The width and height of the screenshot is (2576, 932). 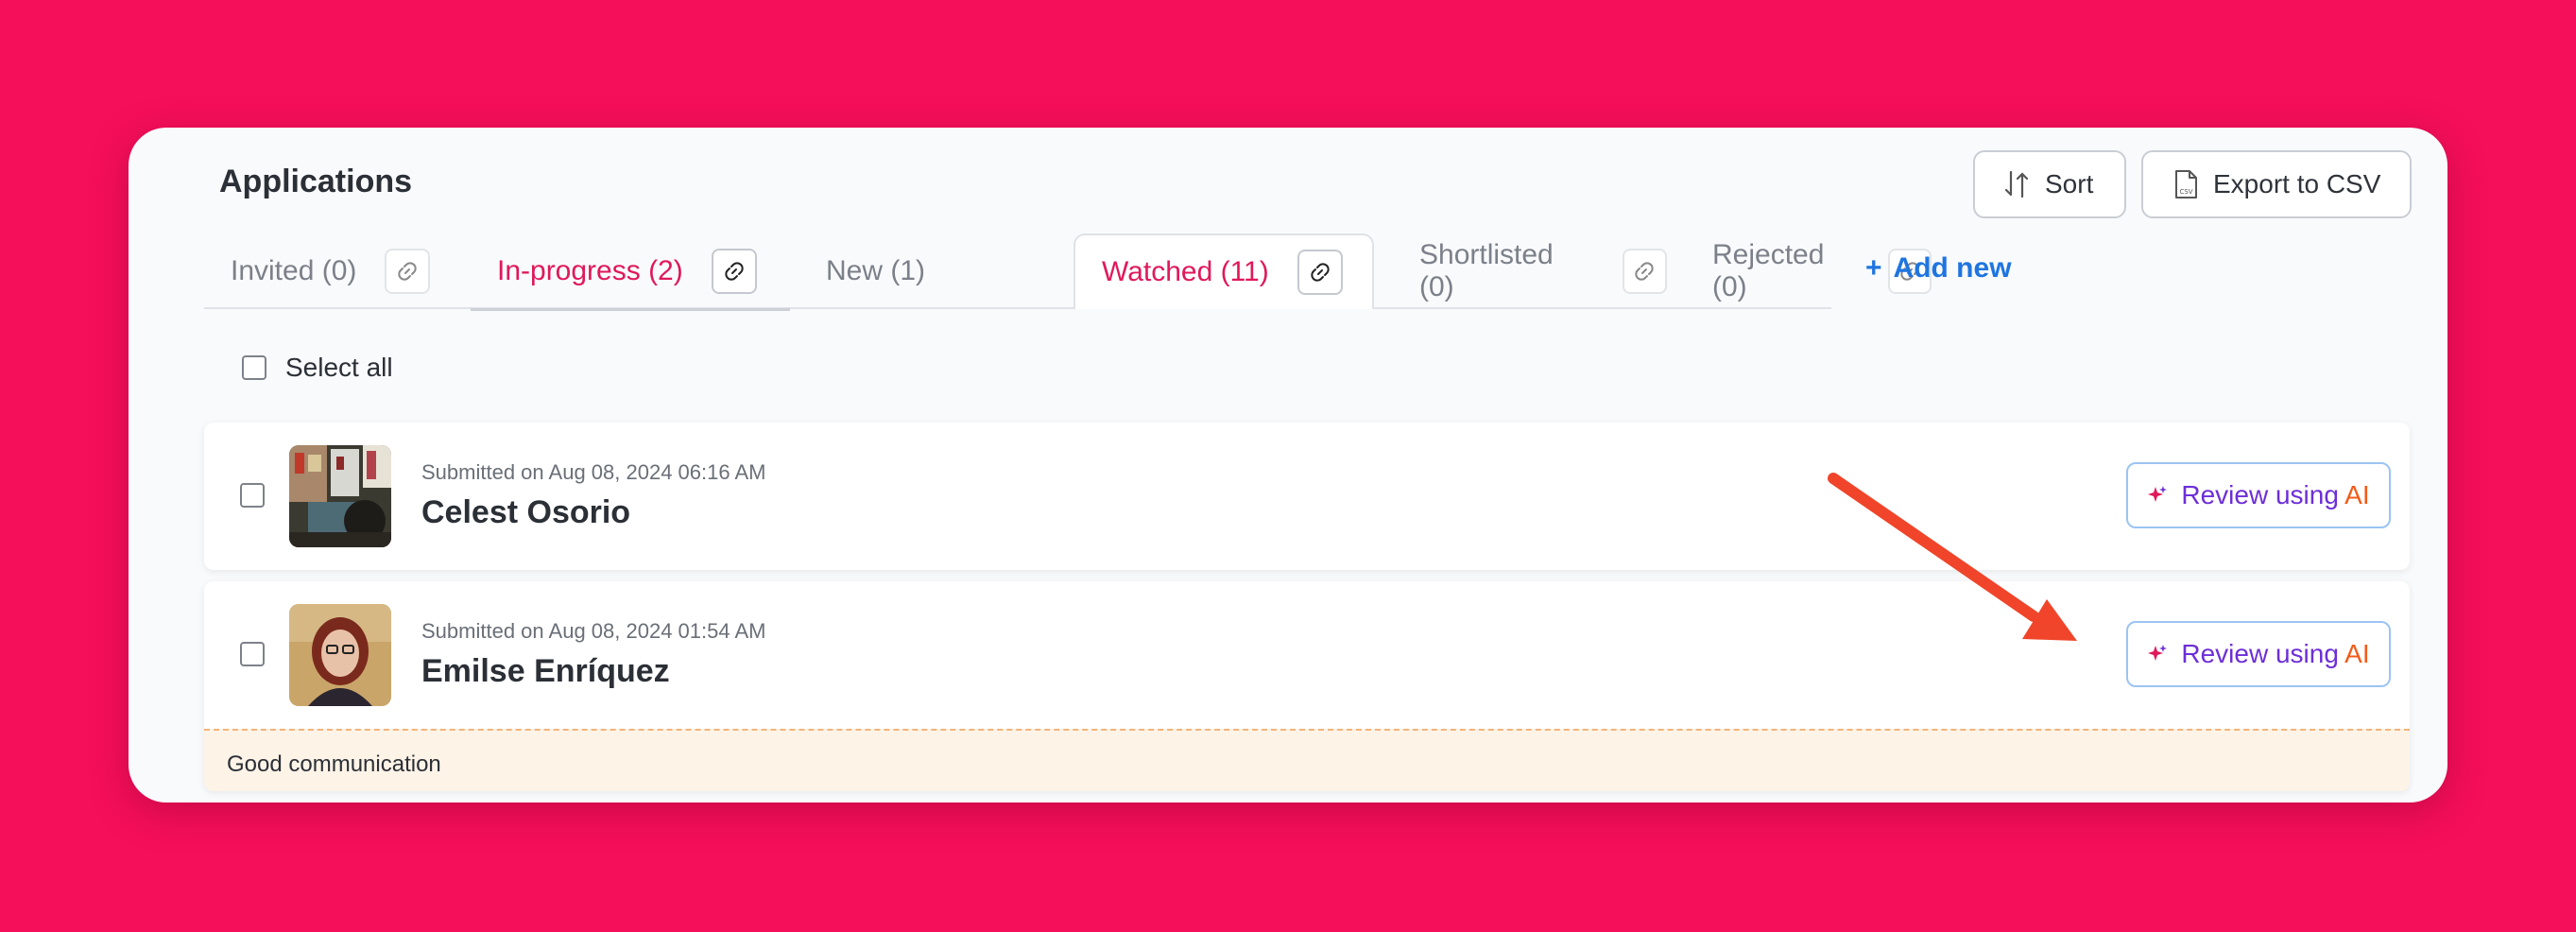 I want to click on applicant-name: Emilse Enríquez, so click(x=545, y=671).